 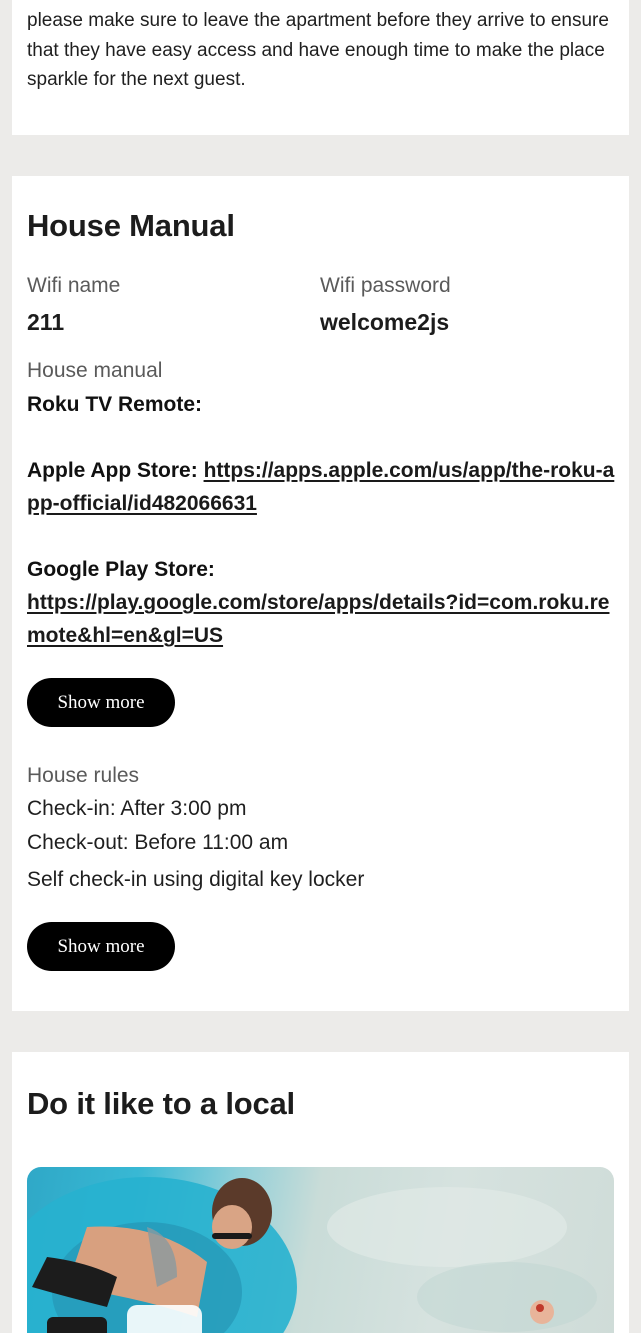 What do you see at coordinates (161, 1103) in the screenshot?
I see `section-title-local: Do it like to a local` at bounding box center [161, 1103].